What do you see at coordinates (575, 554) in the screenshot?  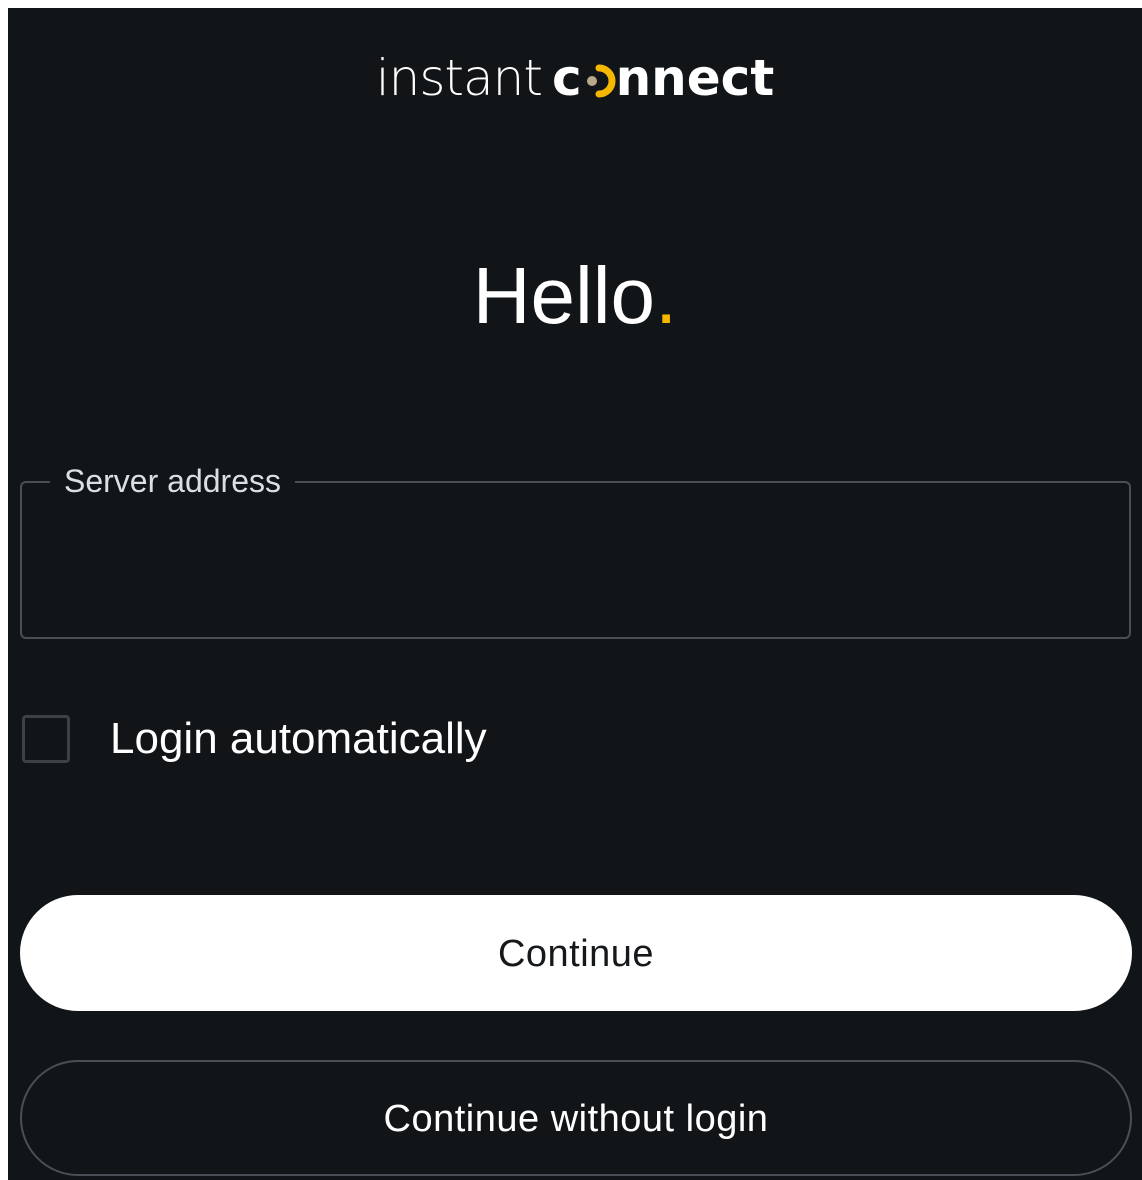 I see `server-address-input` at bounding box center [575, 554].